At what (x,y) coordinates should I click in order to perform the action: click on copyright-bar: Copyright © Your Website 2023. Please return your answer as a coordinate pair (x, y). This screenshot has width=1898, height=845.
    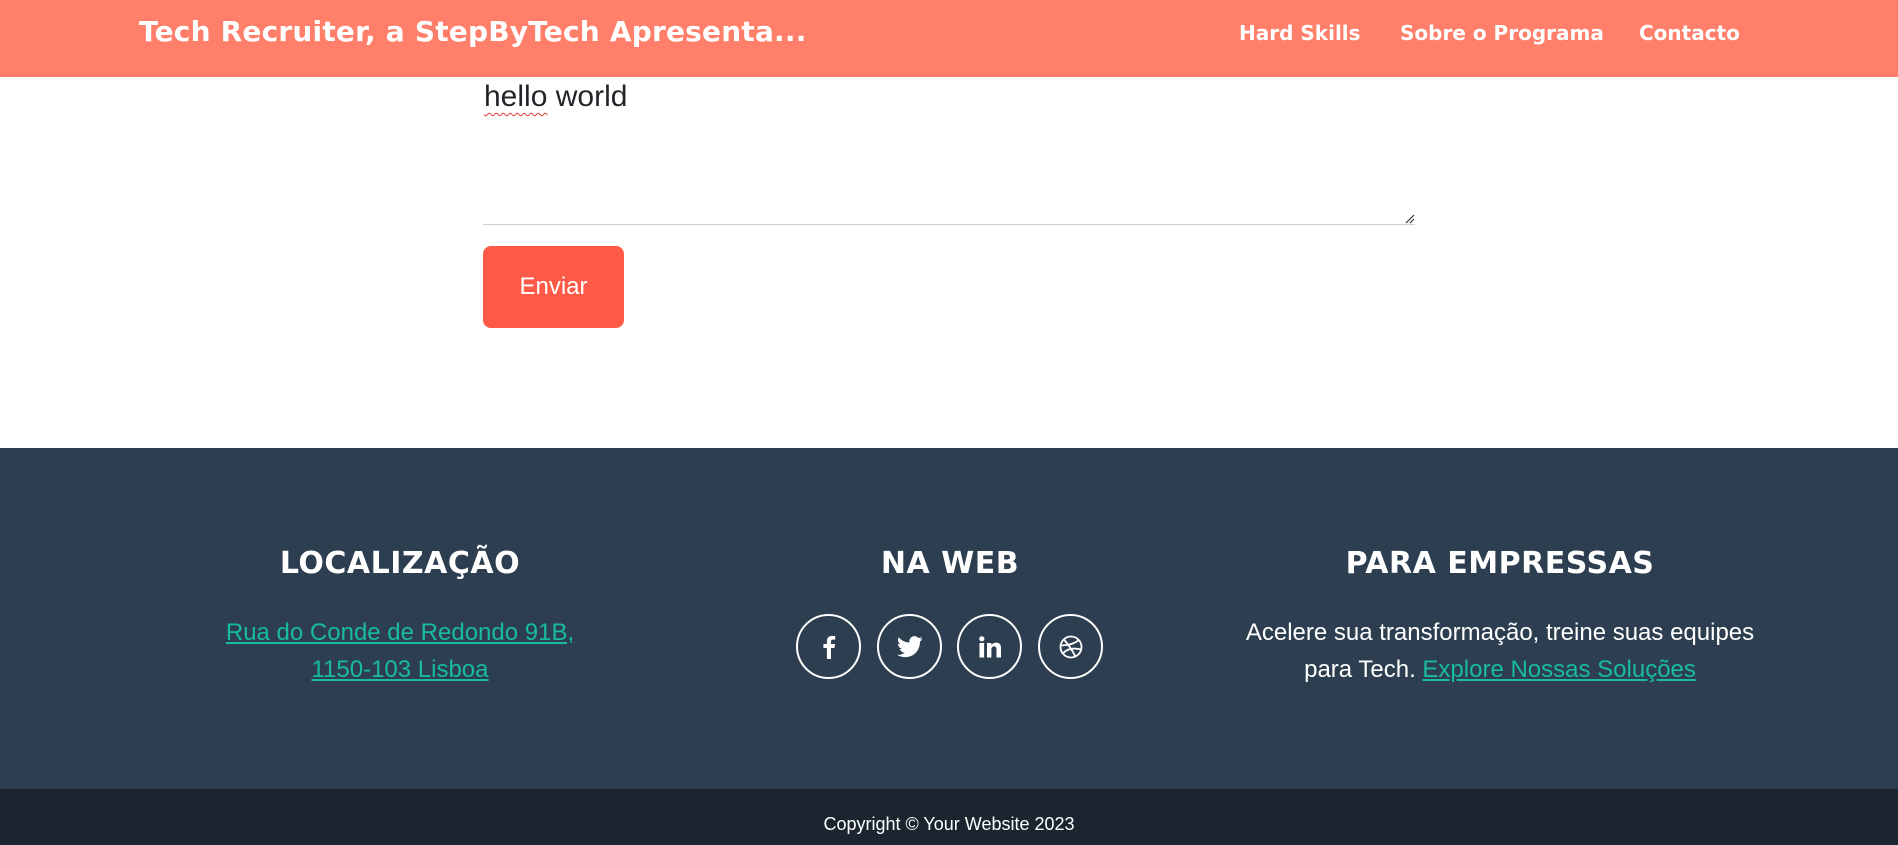
    Looking at the image, I should click on (949, 817).